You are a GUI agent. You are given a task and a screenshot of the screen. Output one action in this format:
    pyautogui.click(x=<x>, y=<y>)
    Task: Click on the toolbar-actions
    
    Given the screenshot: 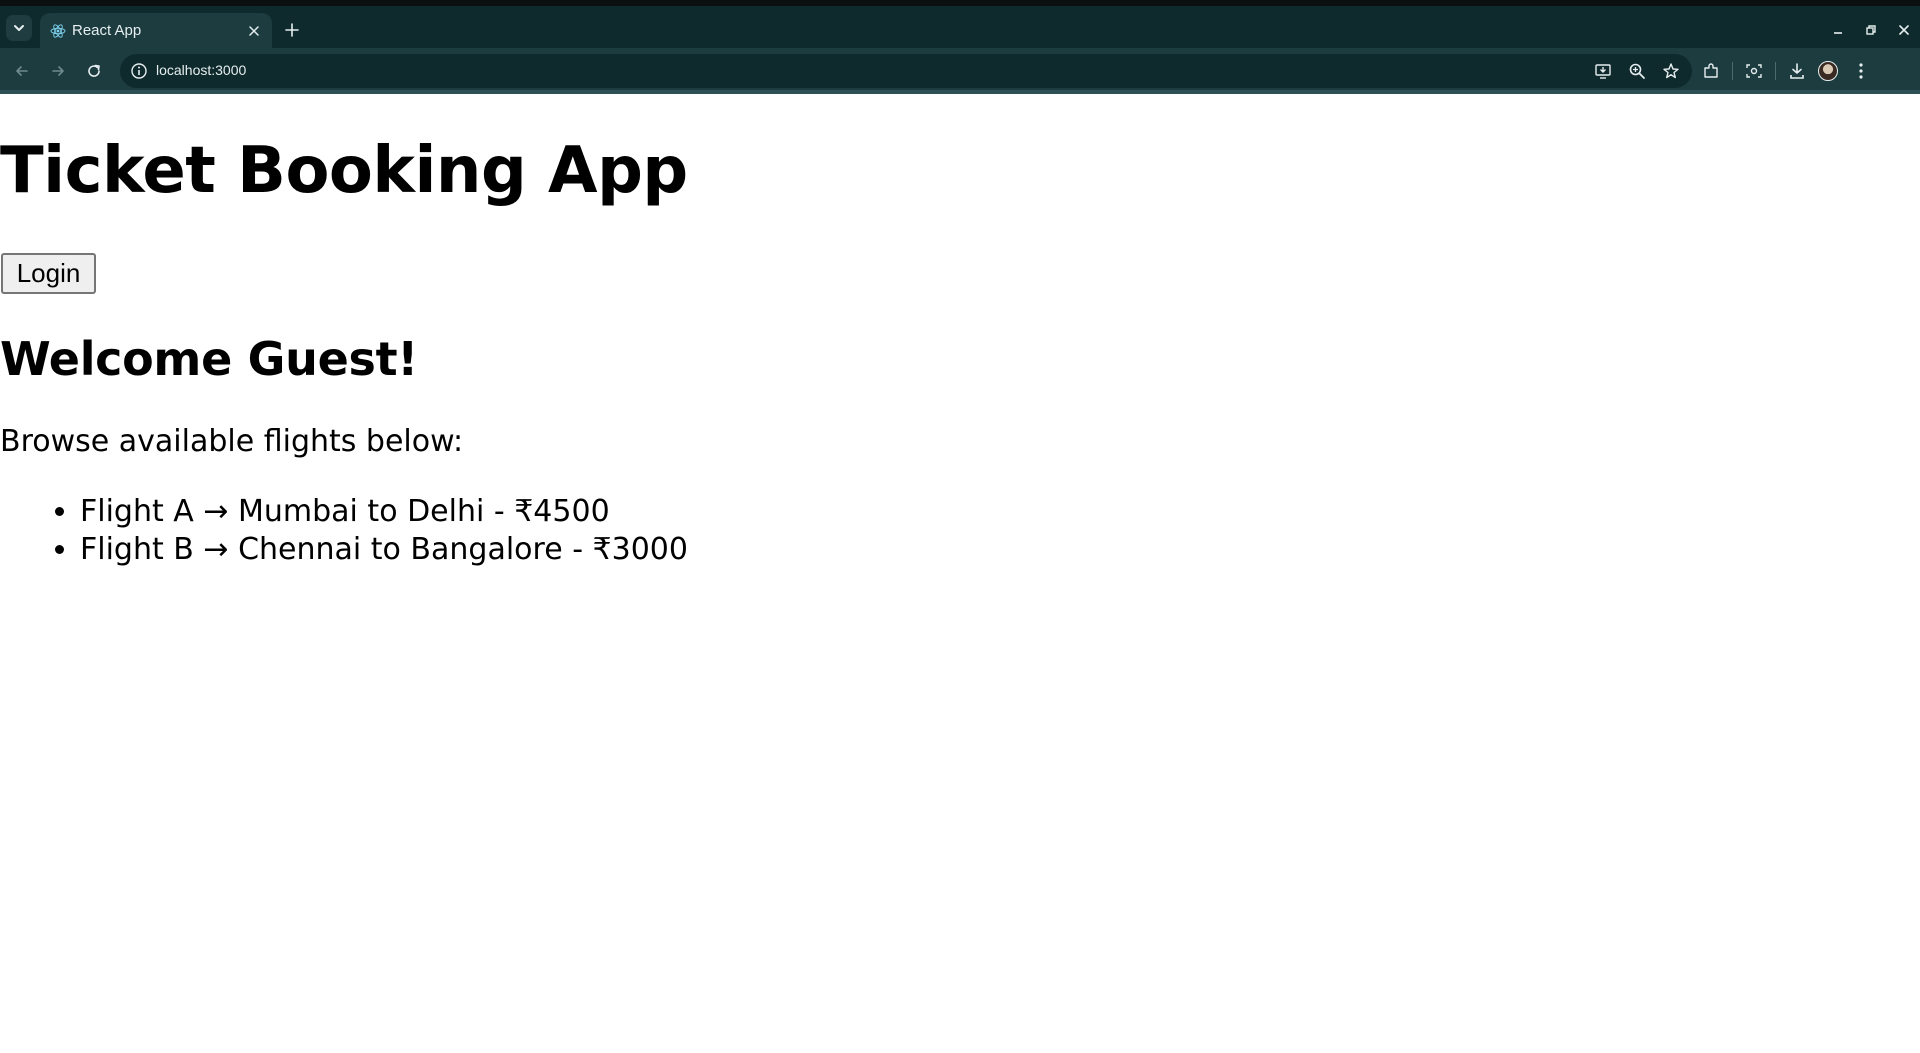 What is the action you would take?
    pyautogui.click(x=1786, y=71)
    